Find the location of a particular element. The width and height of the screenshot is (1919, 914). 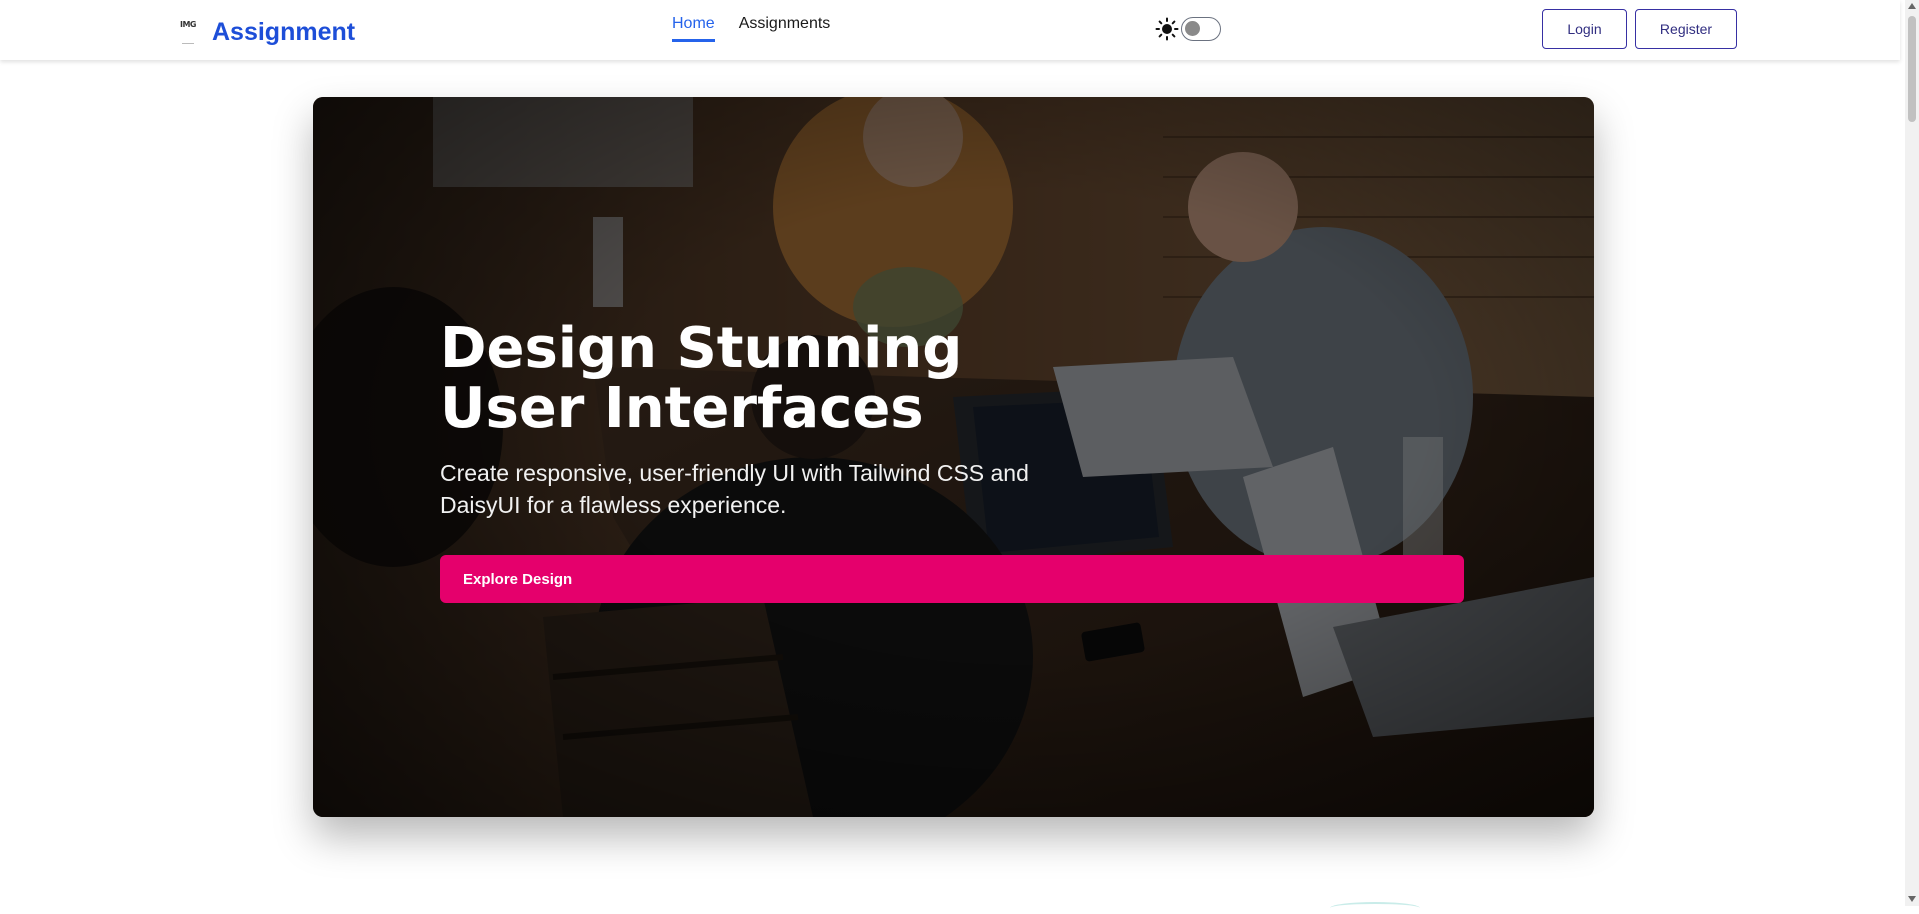

scroll-thumb is located at coordinates (1912, 69).